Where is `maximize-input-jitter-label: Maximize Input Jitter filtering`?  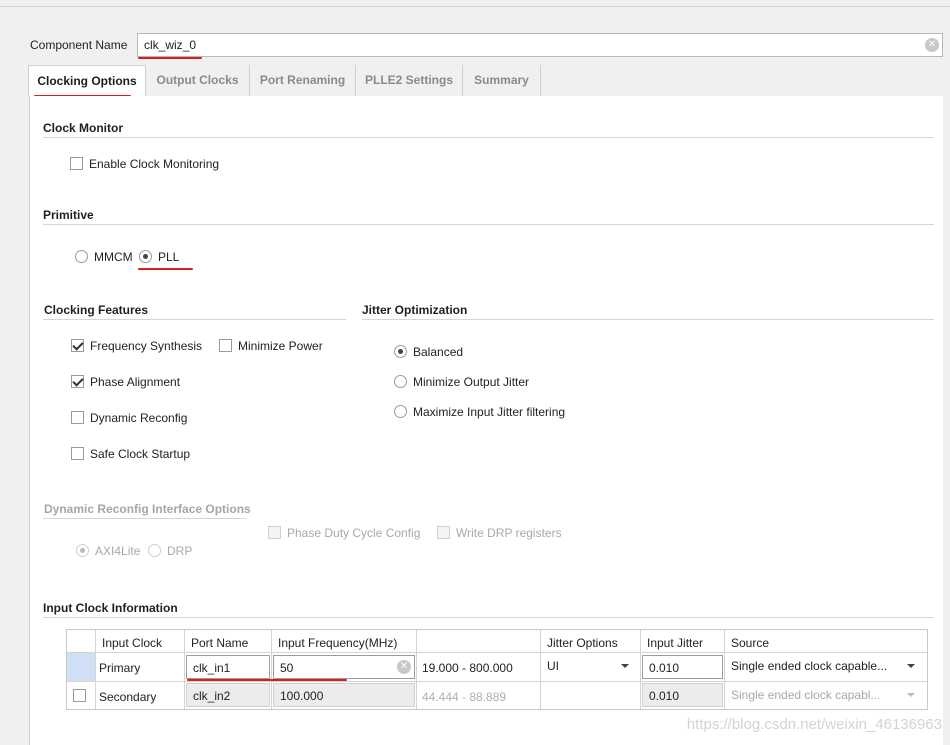
maximize-input-jitter-label: Maximize Input Jitter filtering is located at coordinates (489, 412).